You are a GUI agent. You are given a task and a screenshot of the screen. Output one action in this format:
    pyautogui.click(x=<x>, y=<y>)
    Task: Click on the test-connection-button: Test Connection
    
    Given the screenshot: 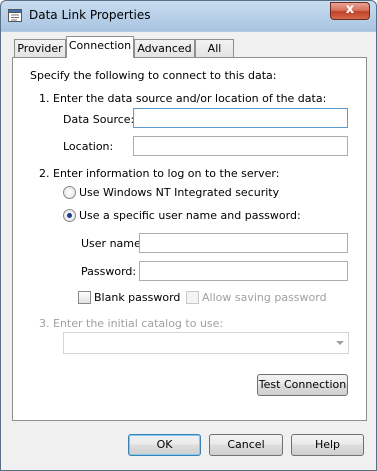 What is the action you would take?
    pyautogui.click(x=302, y=385)
    